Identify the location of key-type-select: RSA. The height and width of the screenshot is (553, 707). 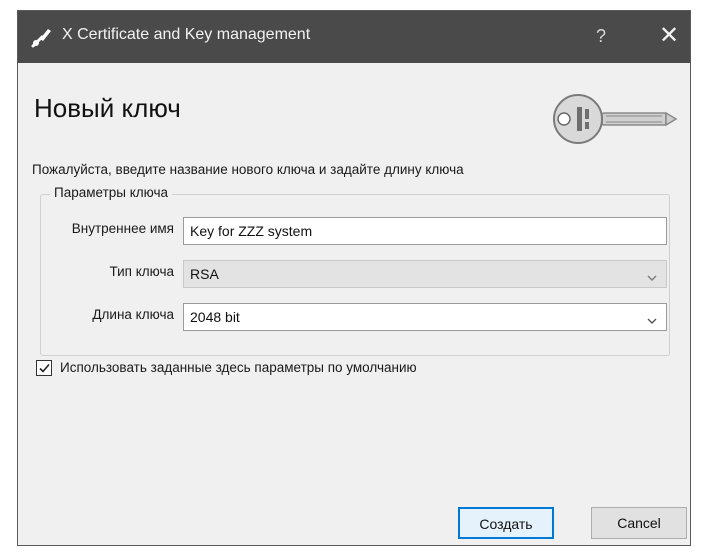
(425, 274).